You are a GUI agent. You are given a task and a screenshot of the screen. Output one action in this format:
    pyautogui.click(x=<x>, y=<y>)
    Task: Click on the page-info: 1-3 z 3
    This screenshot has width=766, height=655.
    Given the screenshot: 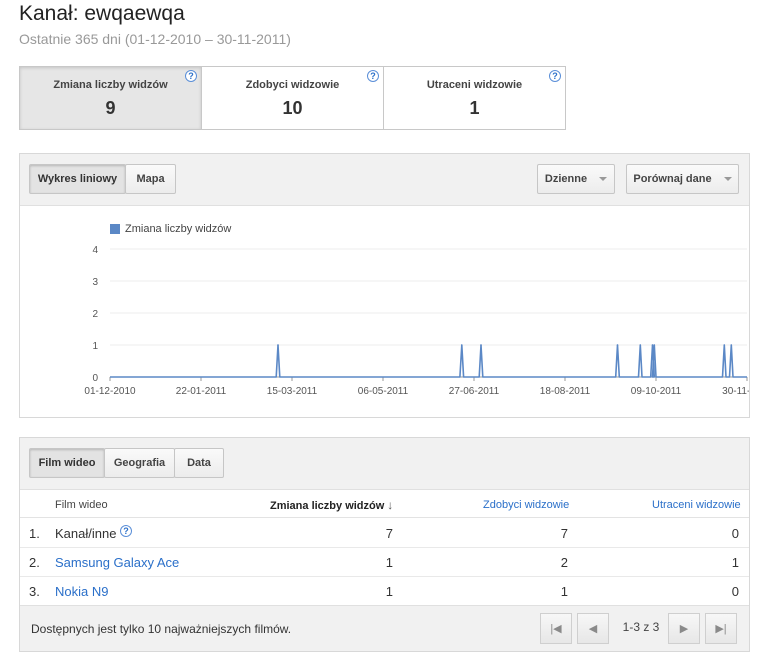 What is the action you would take?
    pyautogui.click(x=641, y=627)
    